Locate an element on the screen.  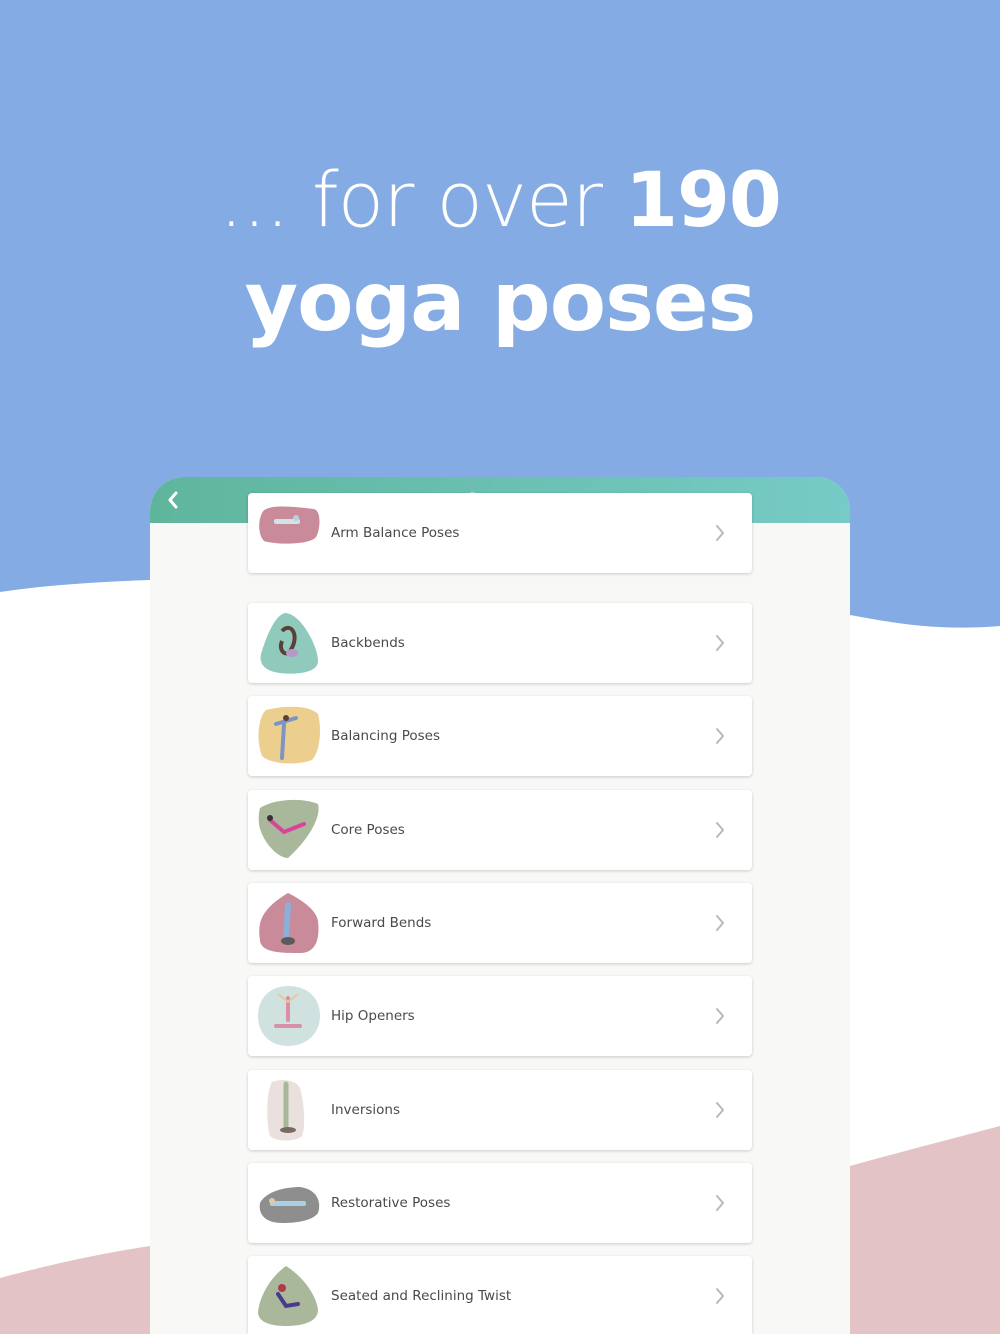
category-label: Hip Openers is located at coordinates (373, 1016).